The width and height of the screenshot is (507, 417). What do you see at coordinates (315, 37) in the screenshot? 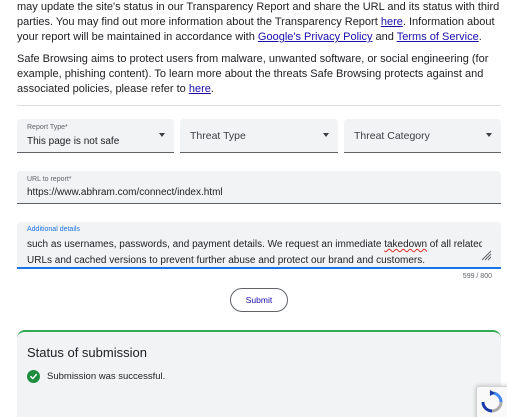
I see `privacy-policy-link: Google's Privacy Policy` at bounding box center [315, 37].